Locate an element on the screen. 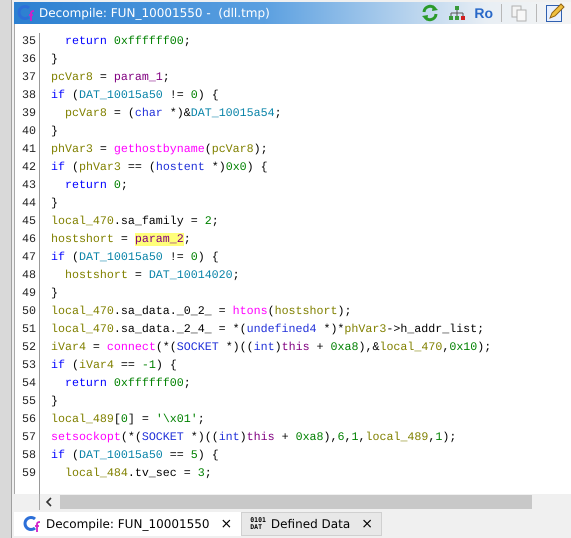 The height and width of the screenshot is (538, 571). line-number: 40 is located at coordinates (29, 132).